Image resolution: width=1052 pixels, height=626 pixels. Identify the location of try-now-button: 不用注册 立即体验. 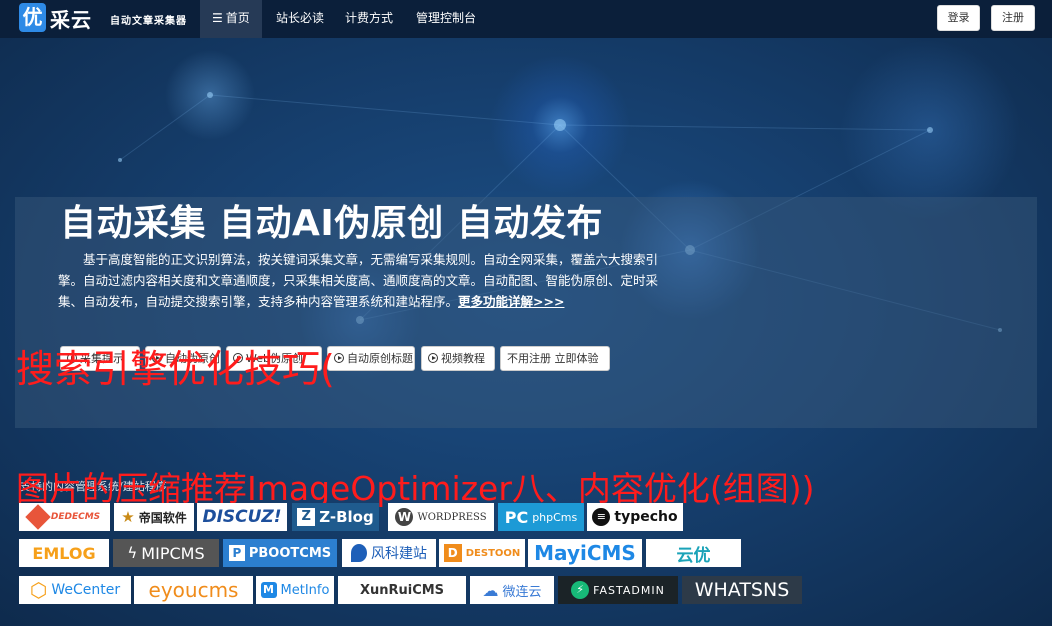
(555, 358).